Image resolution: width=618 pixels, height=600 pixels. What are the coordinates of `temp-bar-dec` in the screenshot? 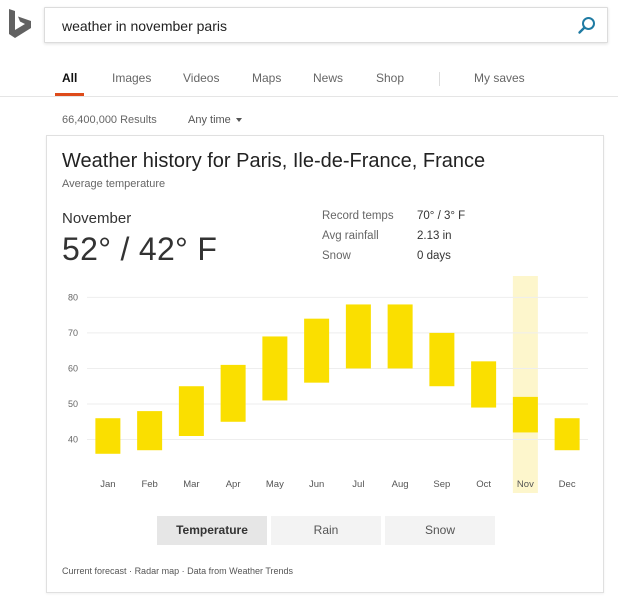 It's located at (567, 434).